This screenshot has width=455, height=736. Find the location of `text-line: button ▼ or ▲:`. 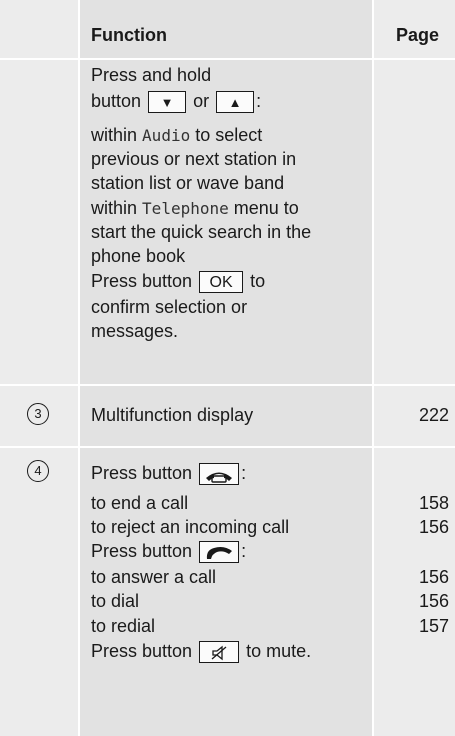

text-line: button ▼ or ▲: is located at coordinates (176, 102).